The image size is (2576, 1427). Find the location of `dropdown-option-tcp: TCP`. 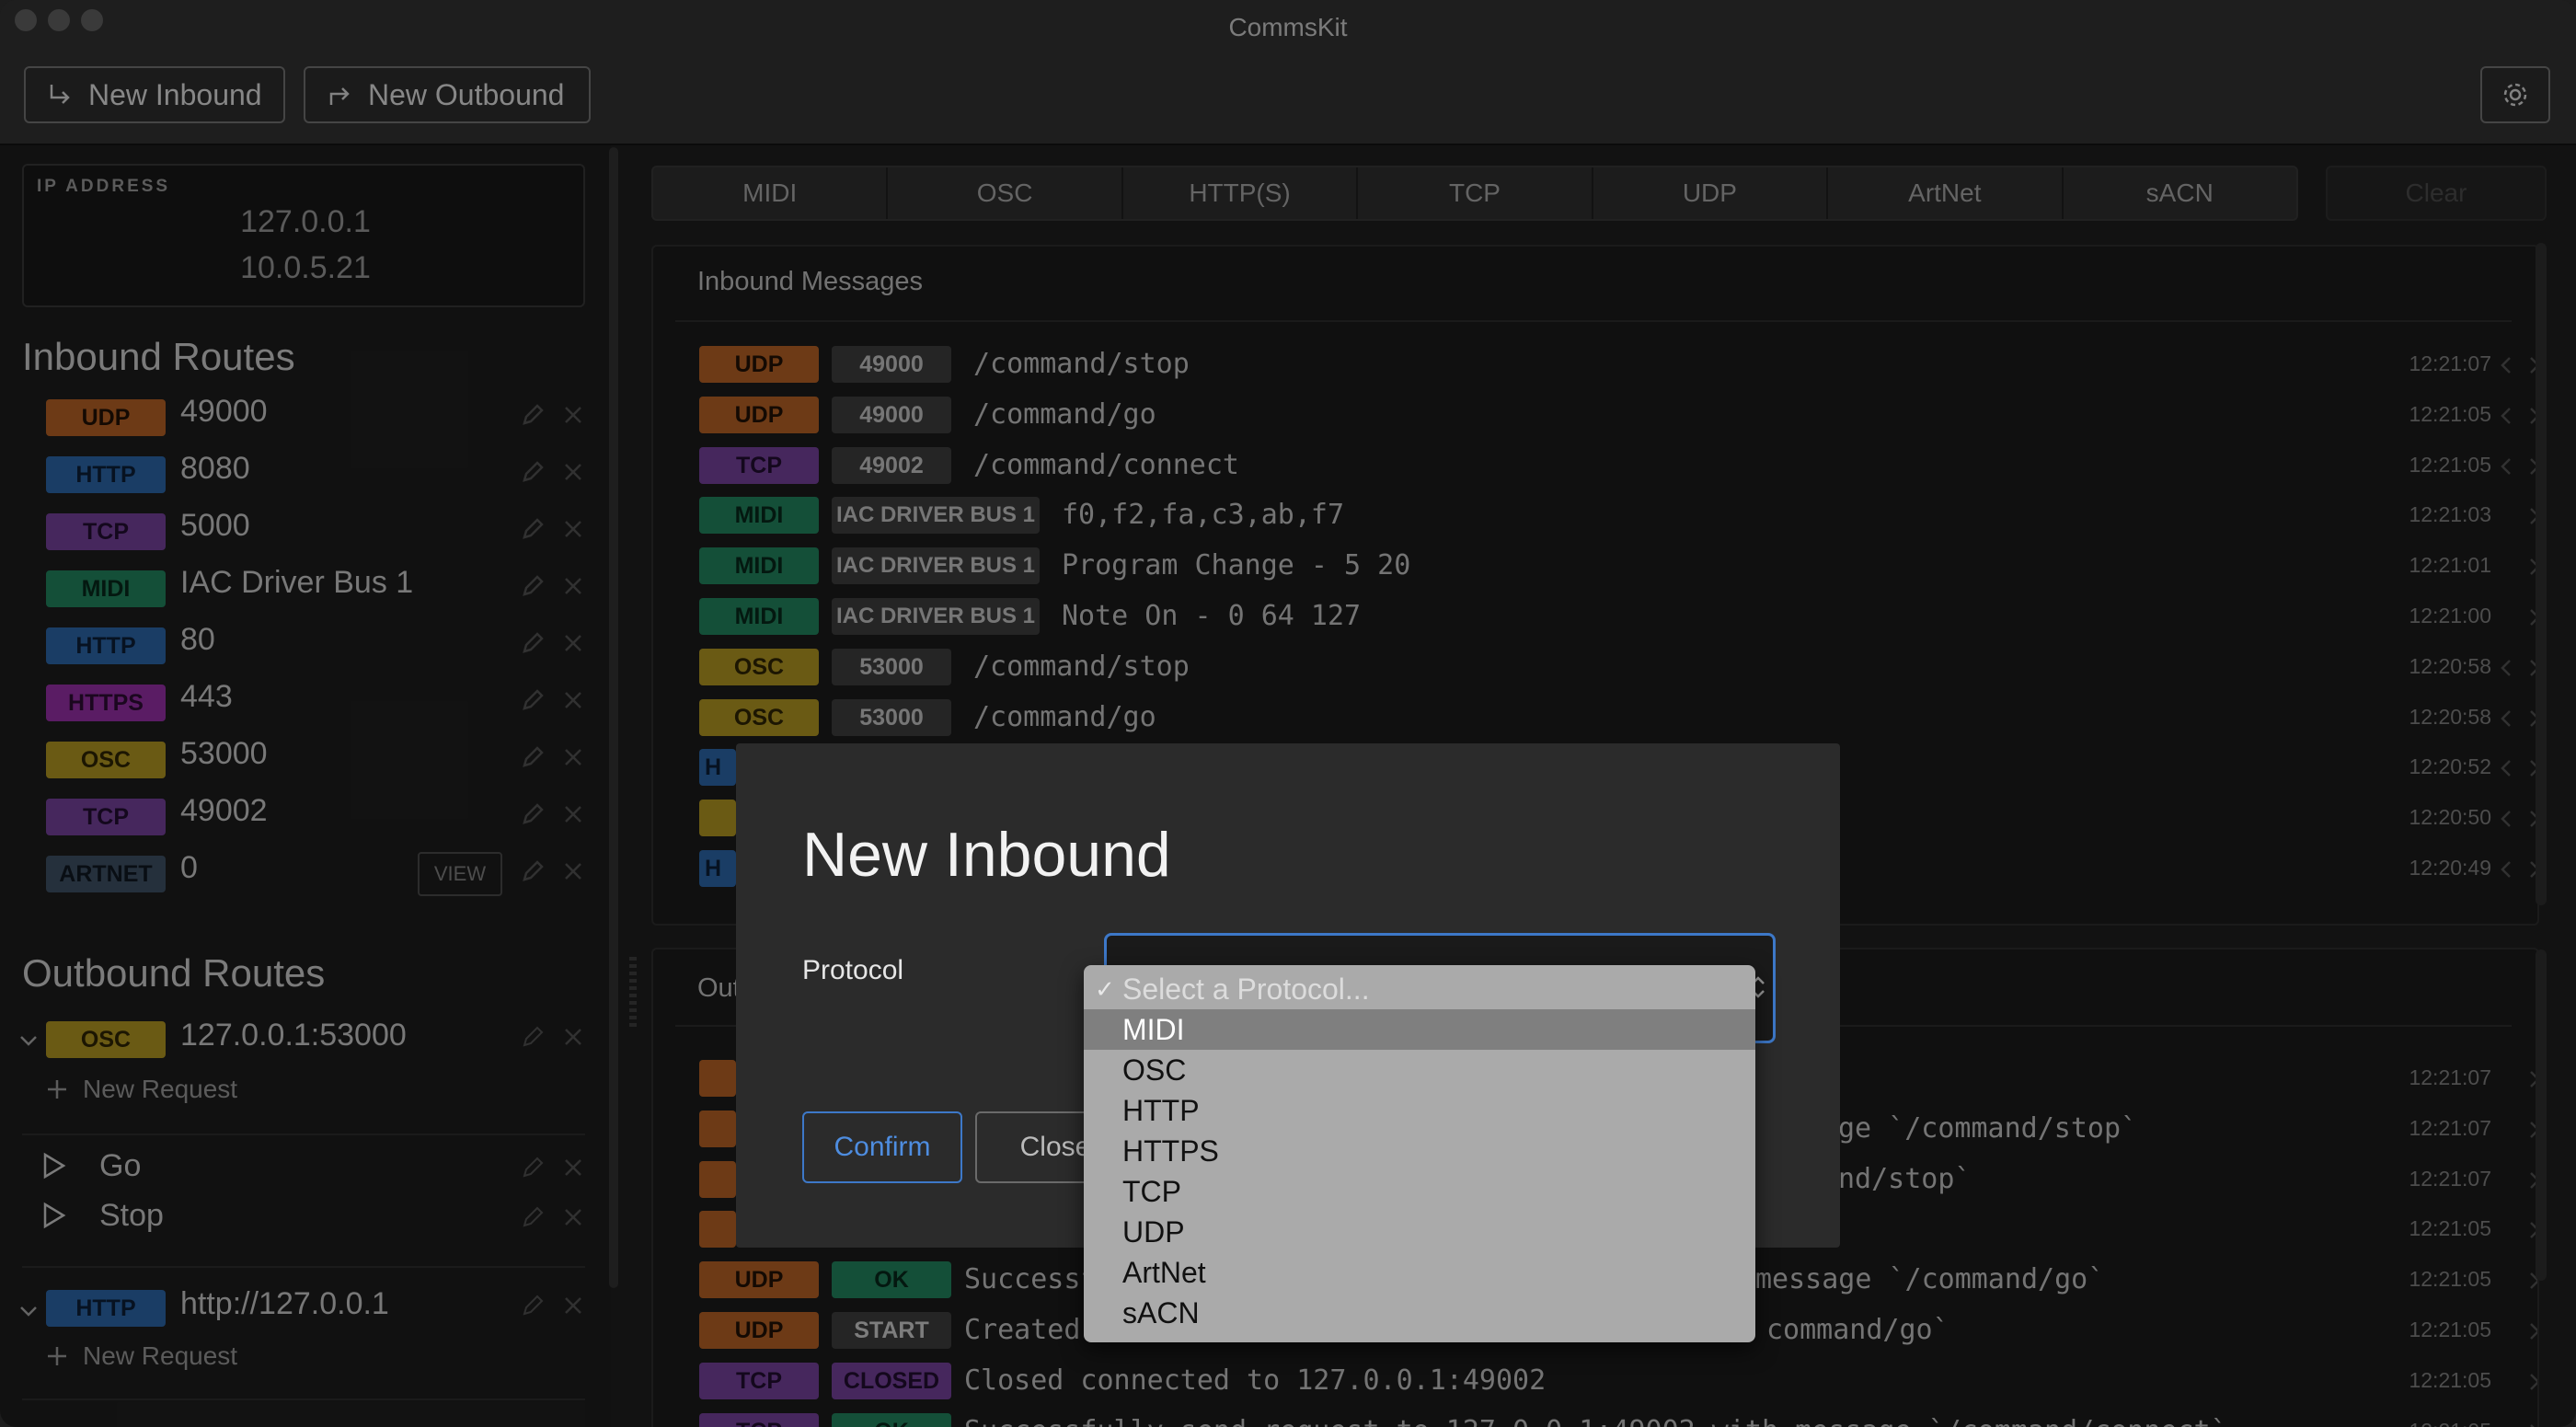

dropdown-option-tcp: TCP is located at coordinates (1419, 1191).